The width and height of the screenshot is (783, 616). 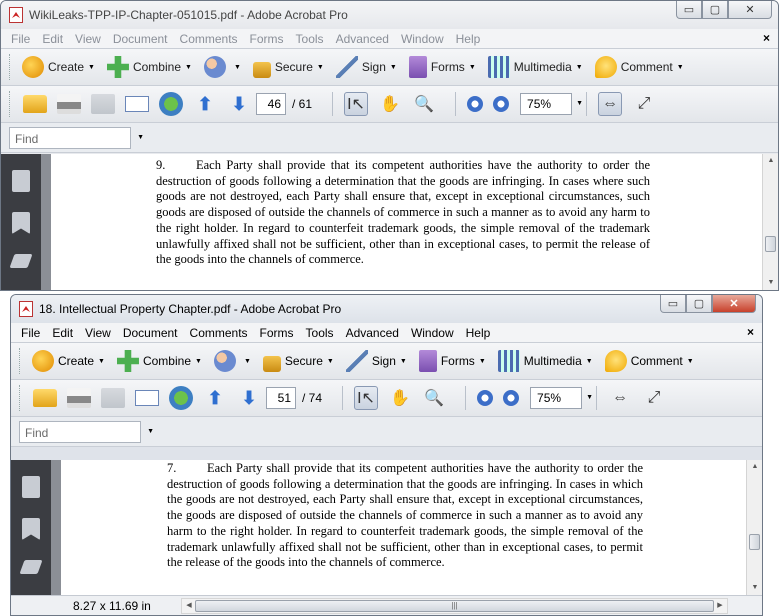 What do you see at coordinates (362, 39) in the screenshot?
I see `back-menu-advanced: Advanced` at bounding box center [362, 39].